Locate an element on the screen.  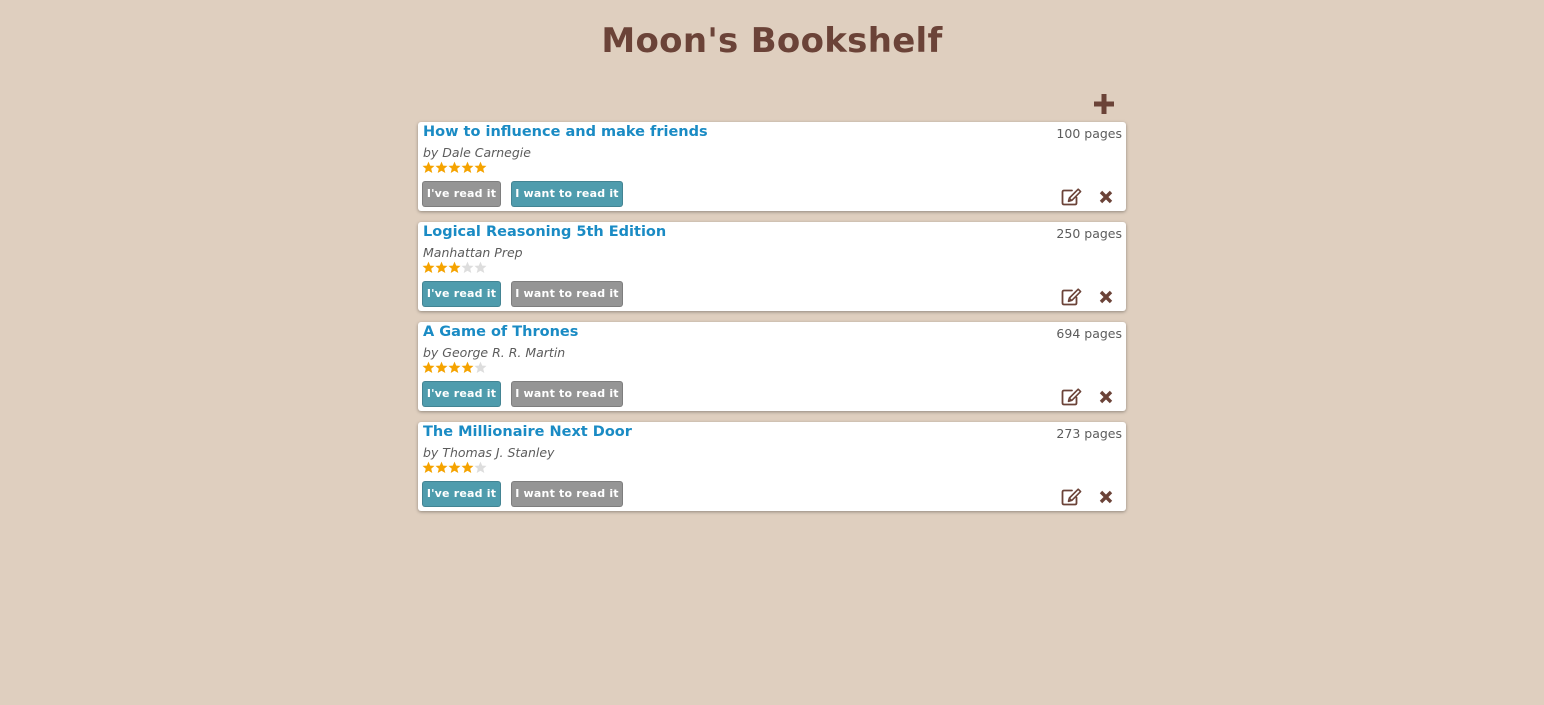
book-author: Manhattan Prep is located at coordinates (473, 252).